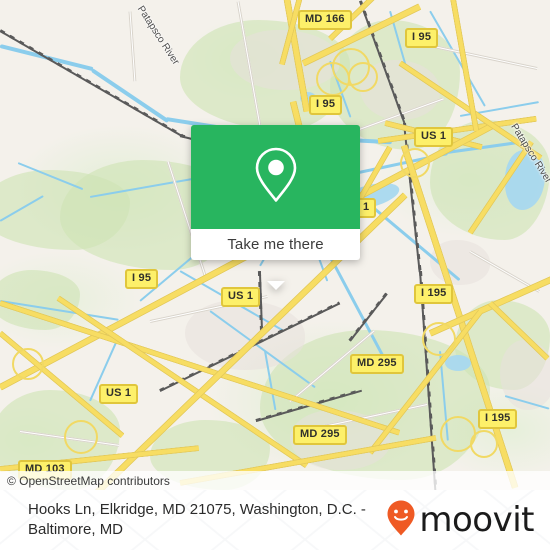 Image resolution: width=550 pixels, height=550 pixels. I want to click on osm-attribution-text: © OpenStreetMap contributors, so click(88, 480).